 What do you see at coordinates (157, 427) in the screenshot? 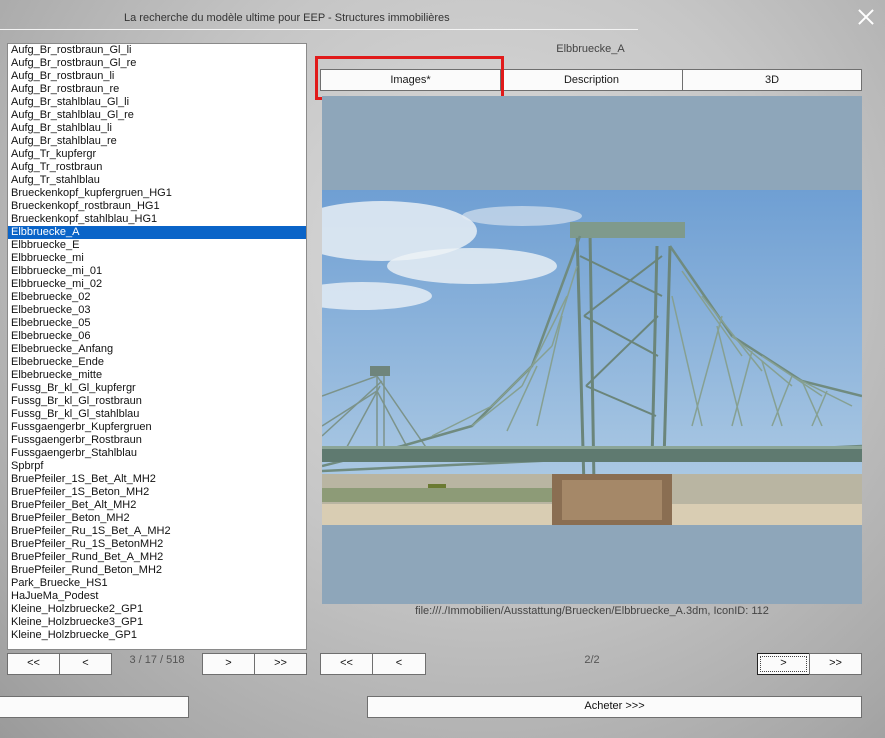
I see `list-item: Fussgaengerbr_Kupfergruen` at bounding box center [157, 427].